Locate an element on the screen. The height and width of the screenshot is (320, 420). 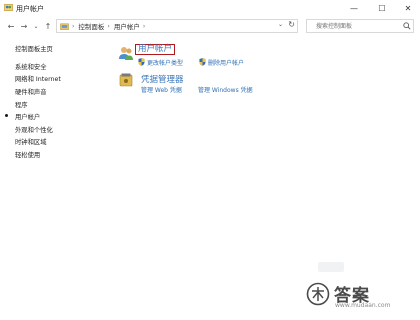
close-button: ✕ is located at coordinates (408, 8).